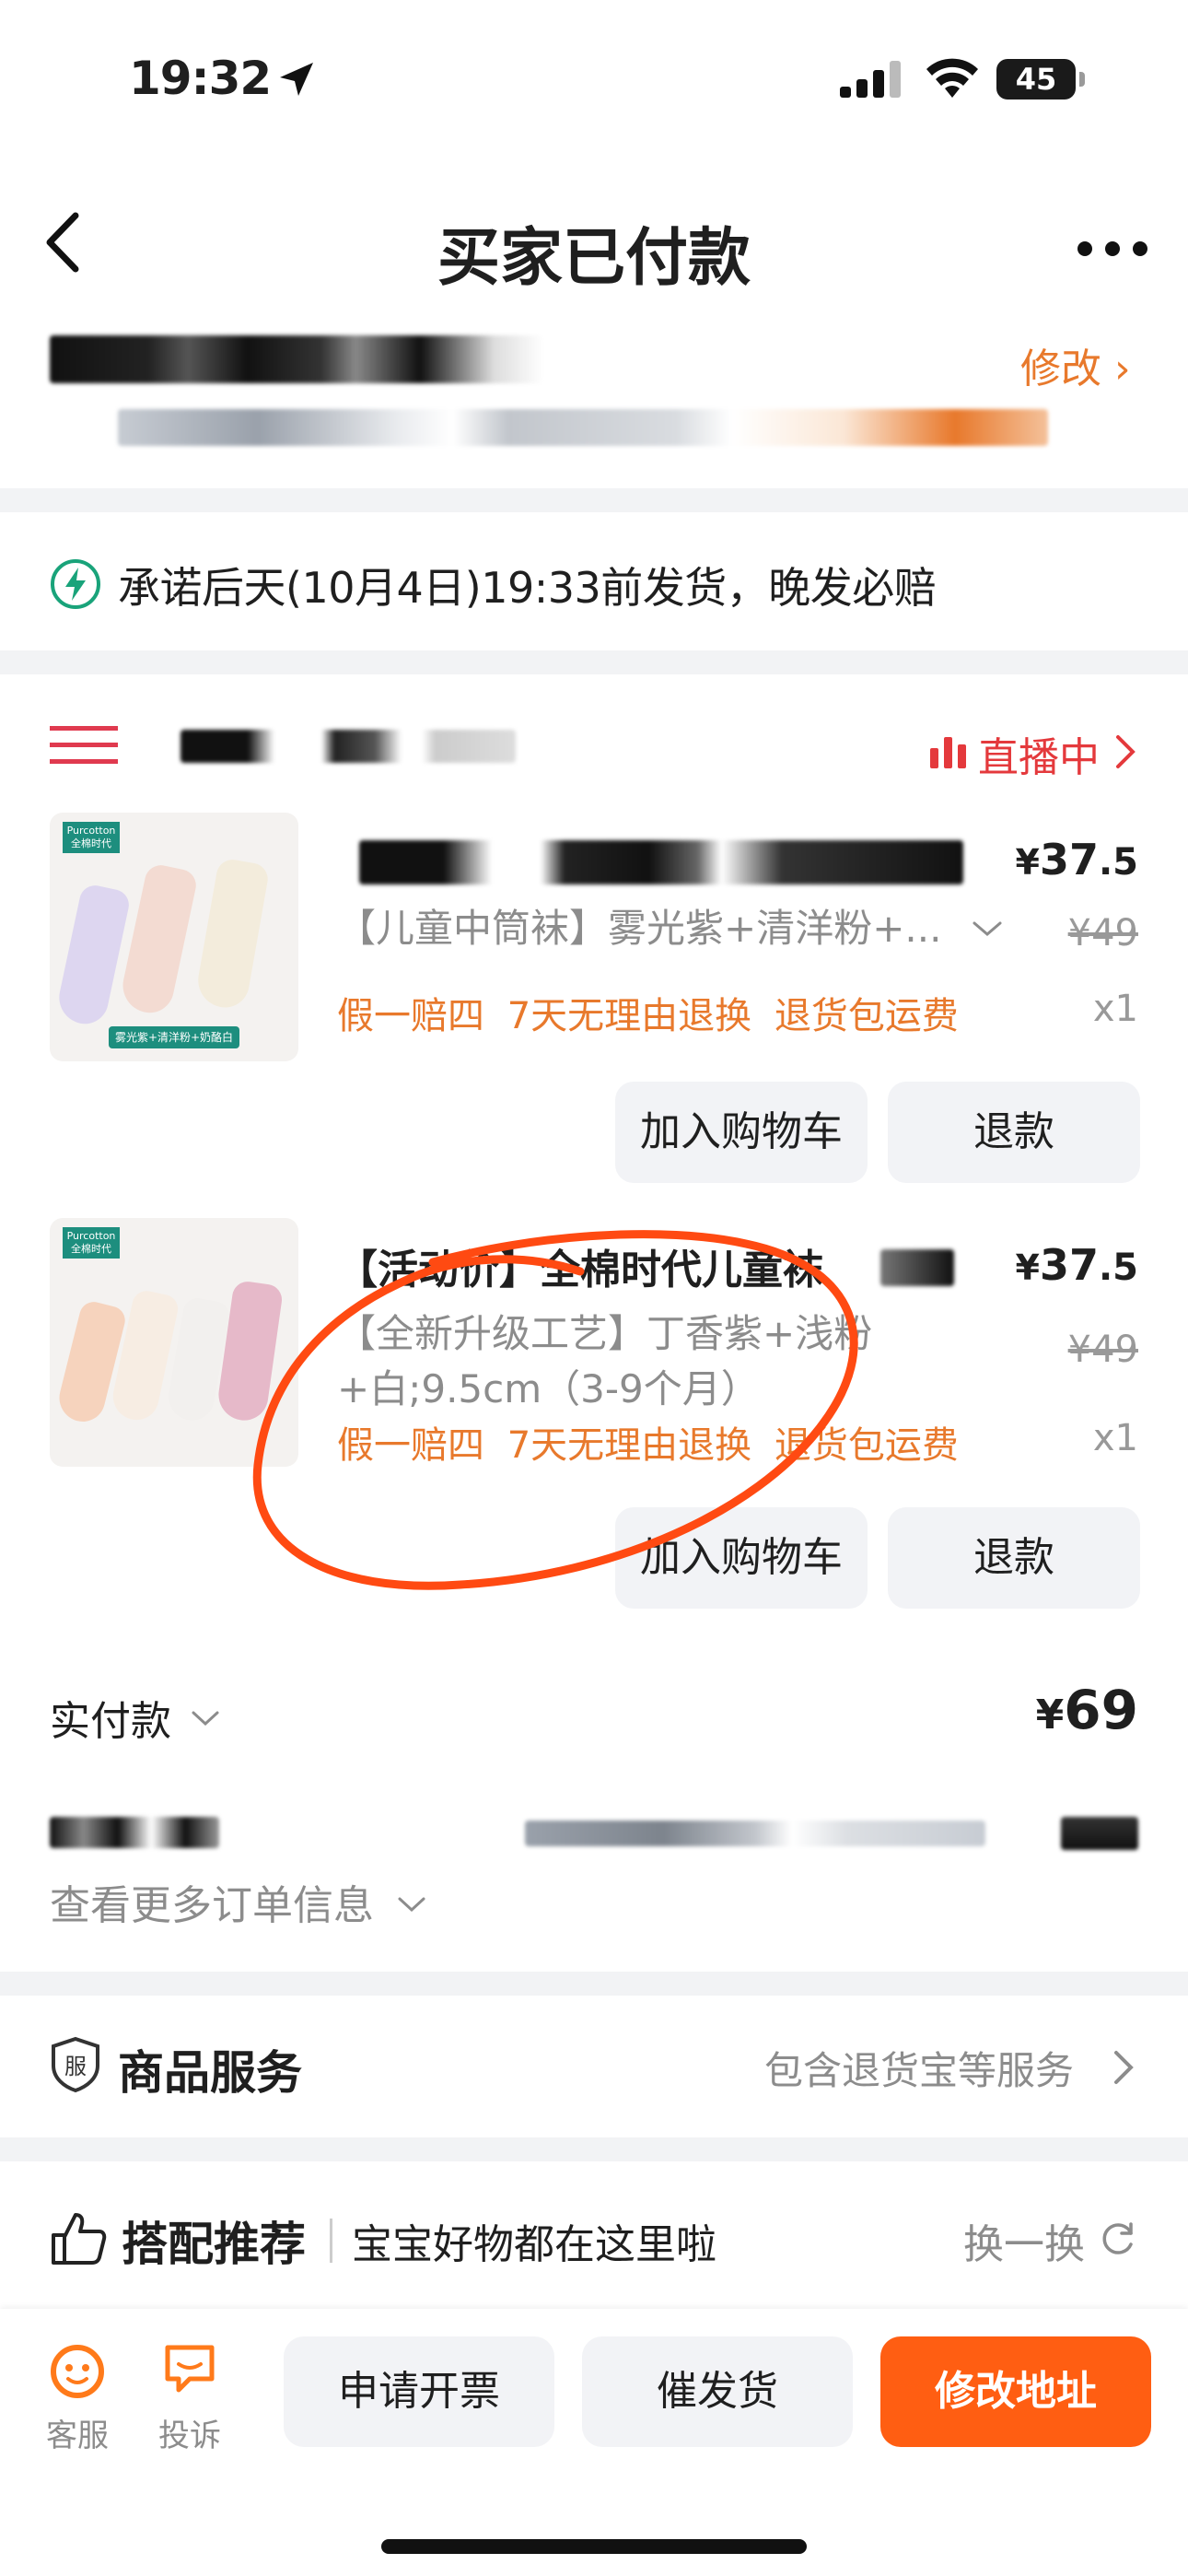  I want to click on redacted-order-number, so click(134, 1832).